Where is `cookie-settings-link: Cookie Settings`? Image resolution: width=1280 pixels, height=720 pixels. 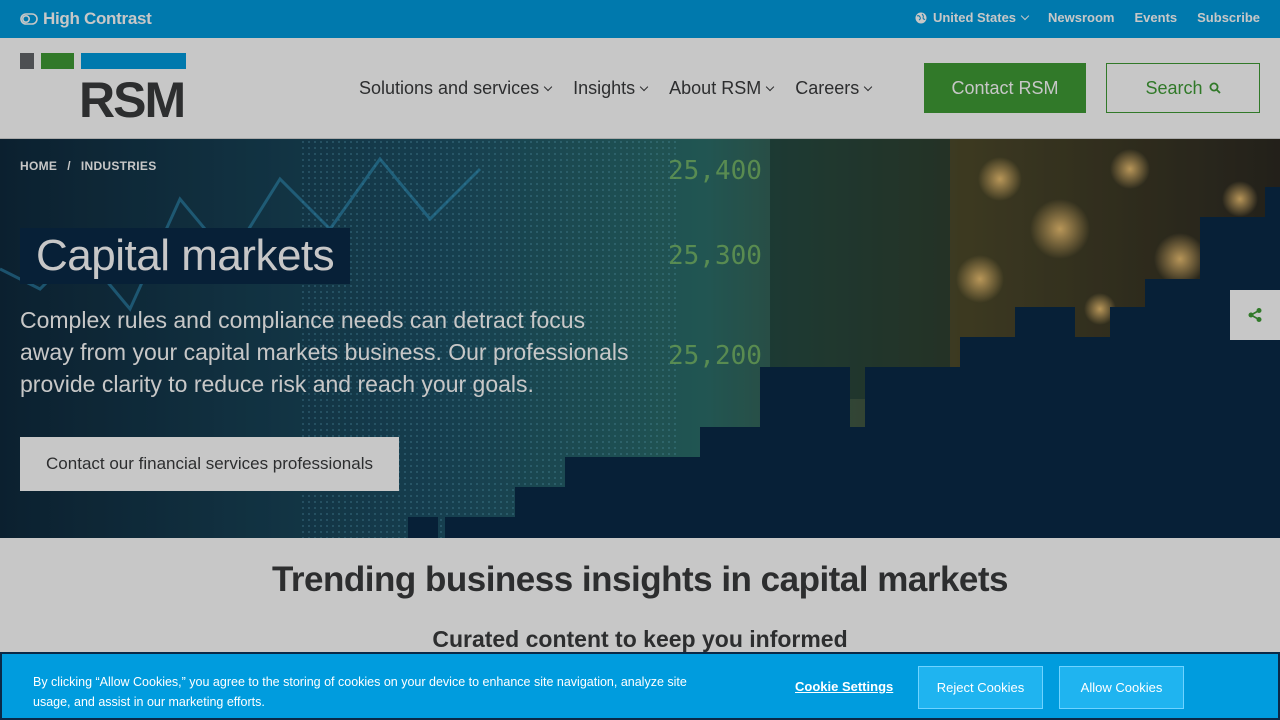 cookie-settings-link: Cookie Settings is located at coordinates (844, 686).